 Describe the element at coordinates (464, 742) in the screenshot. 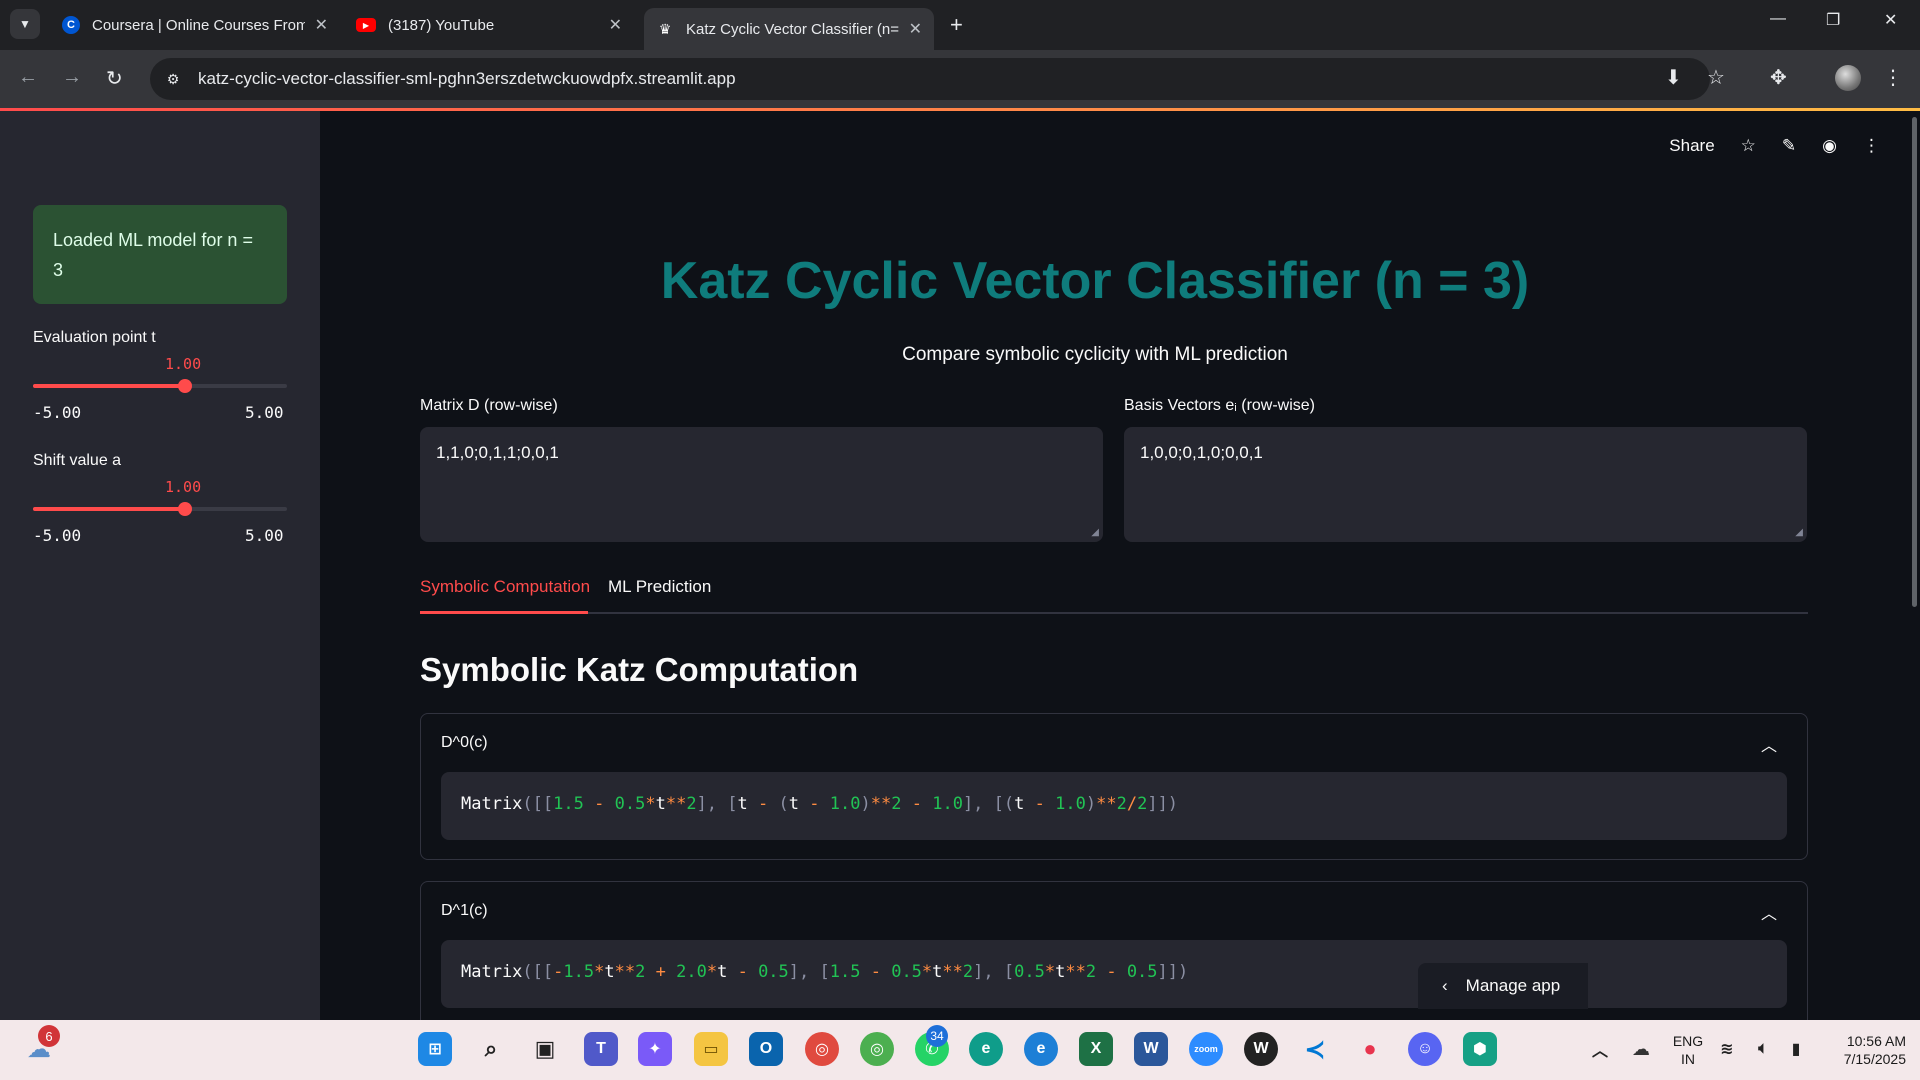

I see `expander-title: D^0(c)` at that location.